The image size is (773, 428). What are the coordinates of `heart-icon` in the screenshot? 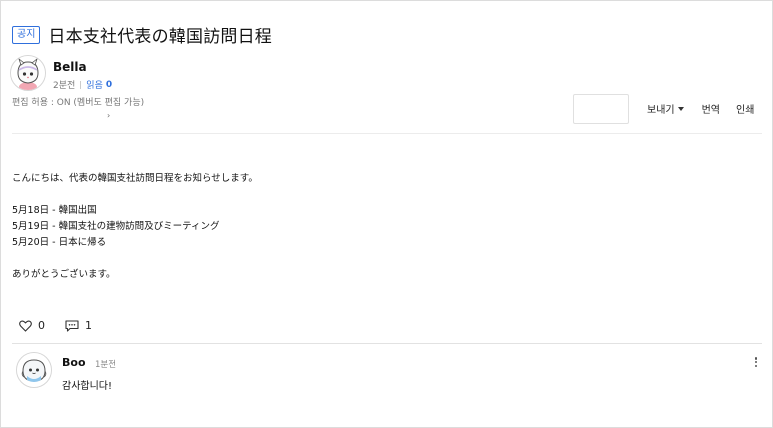 It's located at (25, 326).